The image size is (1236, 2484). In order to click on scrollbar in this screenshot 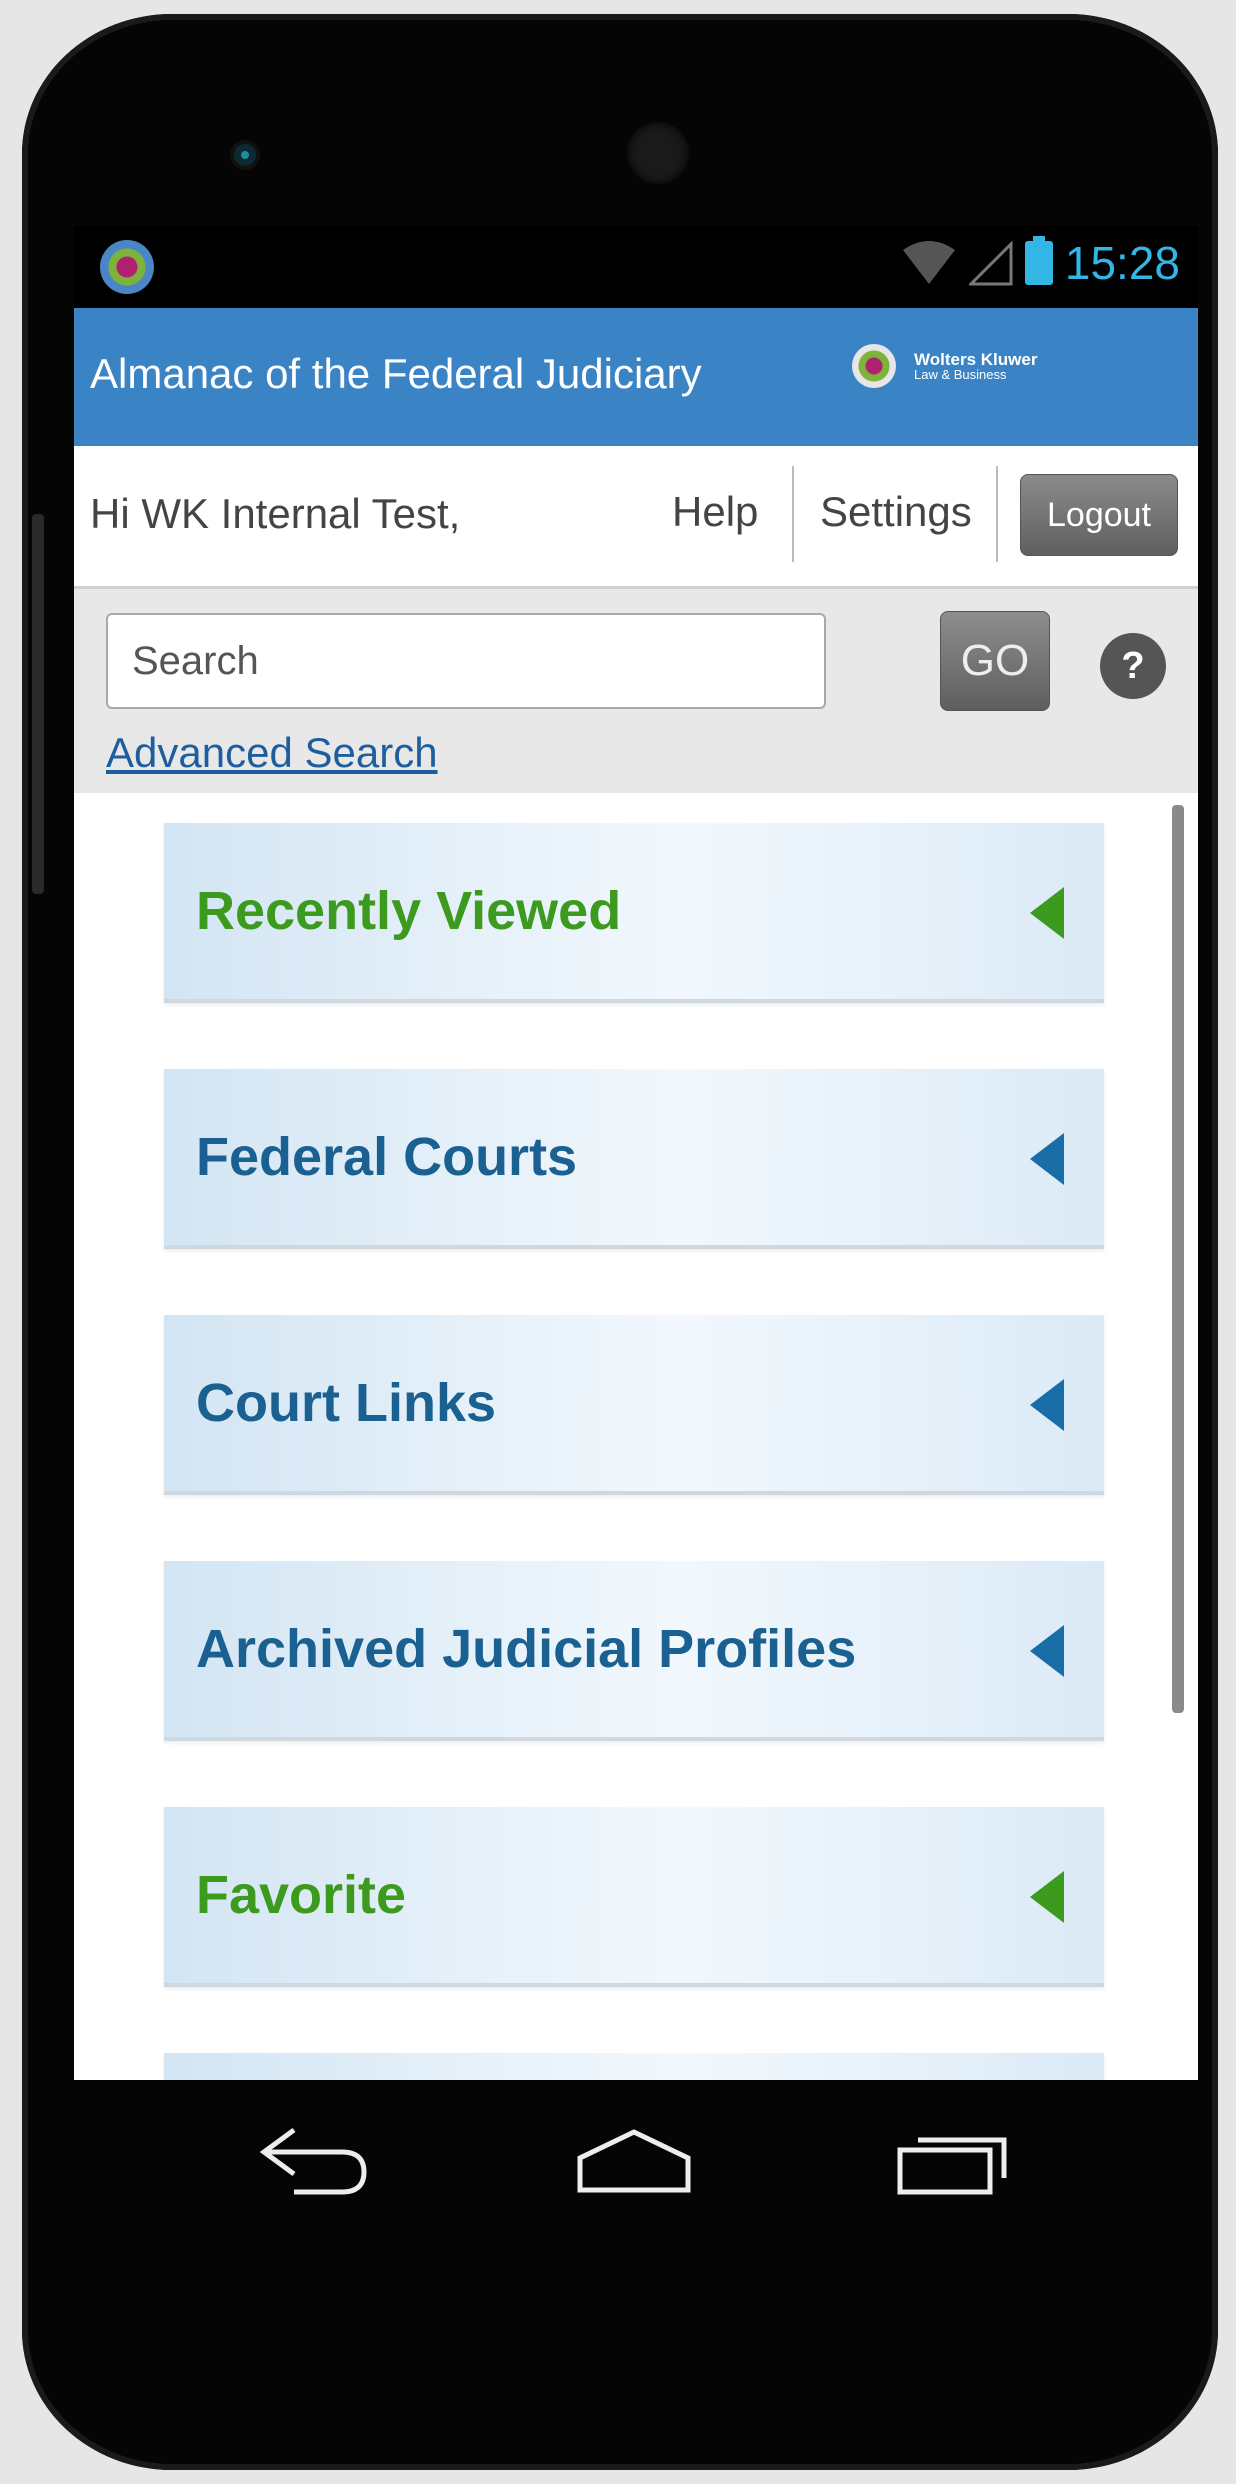, I will do `click(1178, 1259)`.